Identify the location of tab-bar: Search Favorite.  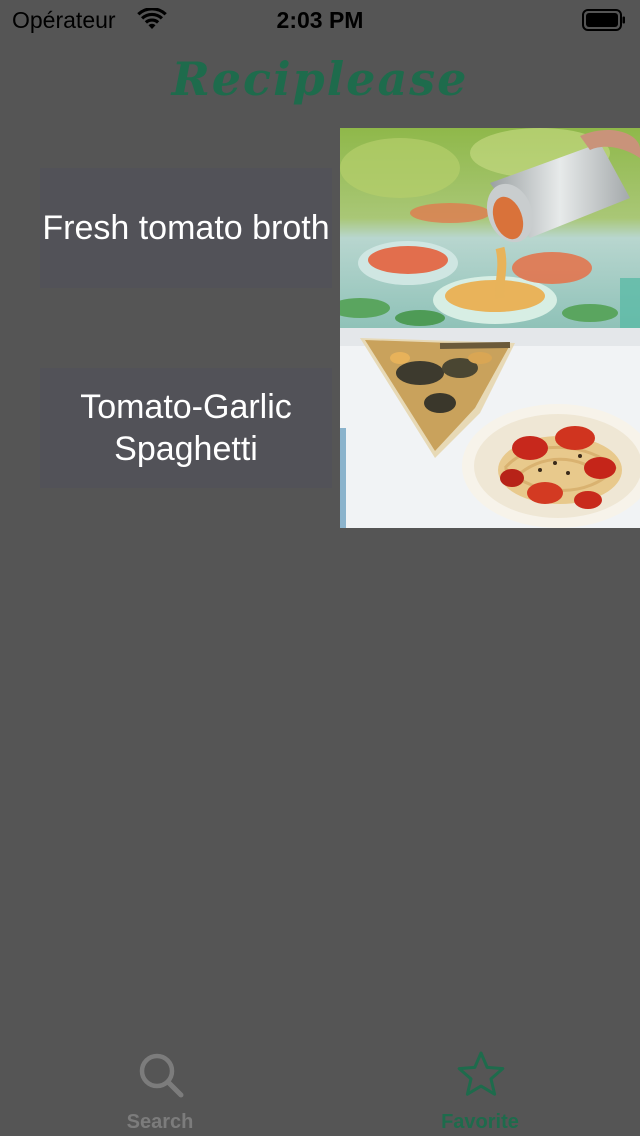
(320, 1088).